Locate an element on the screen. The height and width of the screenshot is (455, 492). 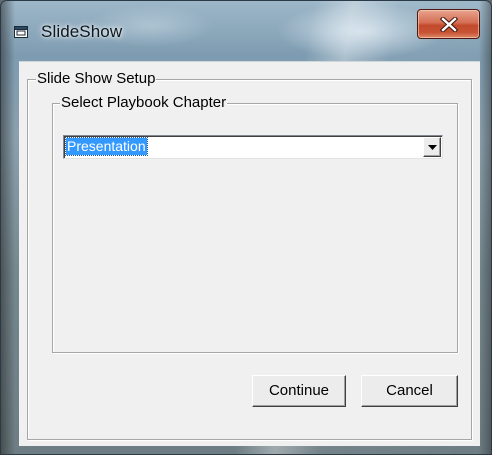
continue-button: Continue is located at coordinates (299, 391).